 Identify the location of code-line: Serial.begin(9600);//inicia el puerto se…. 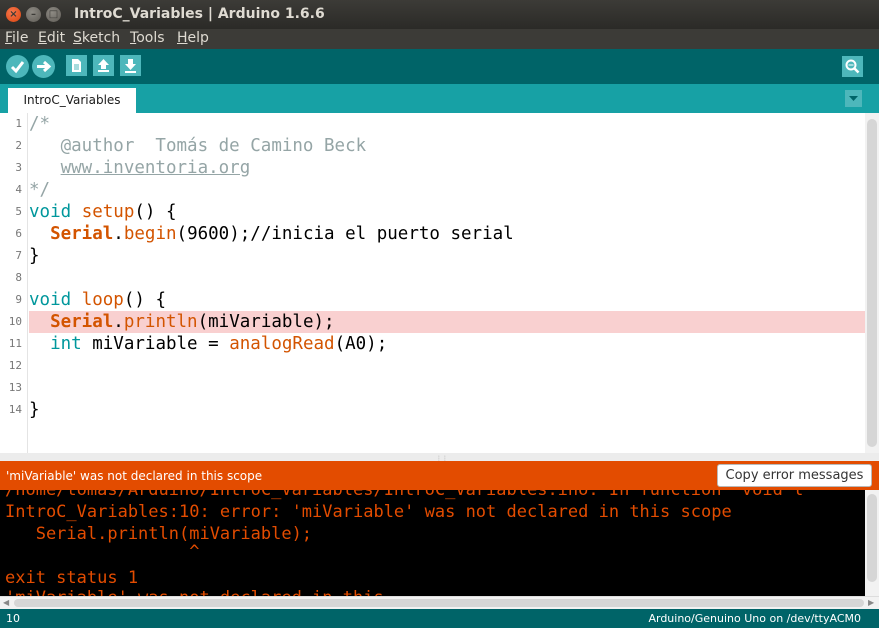
(282, 234).